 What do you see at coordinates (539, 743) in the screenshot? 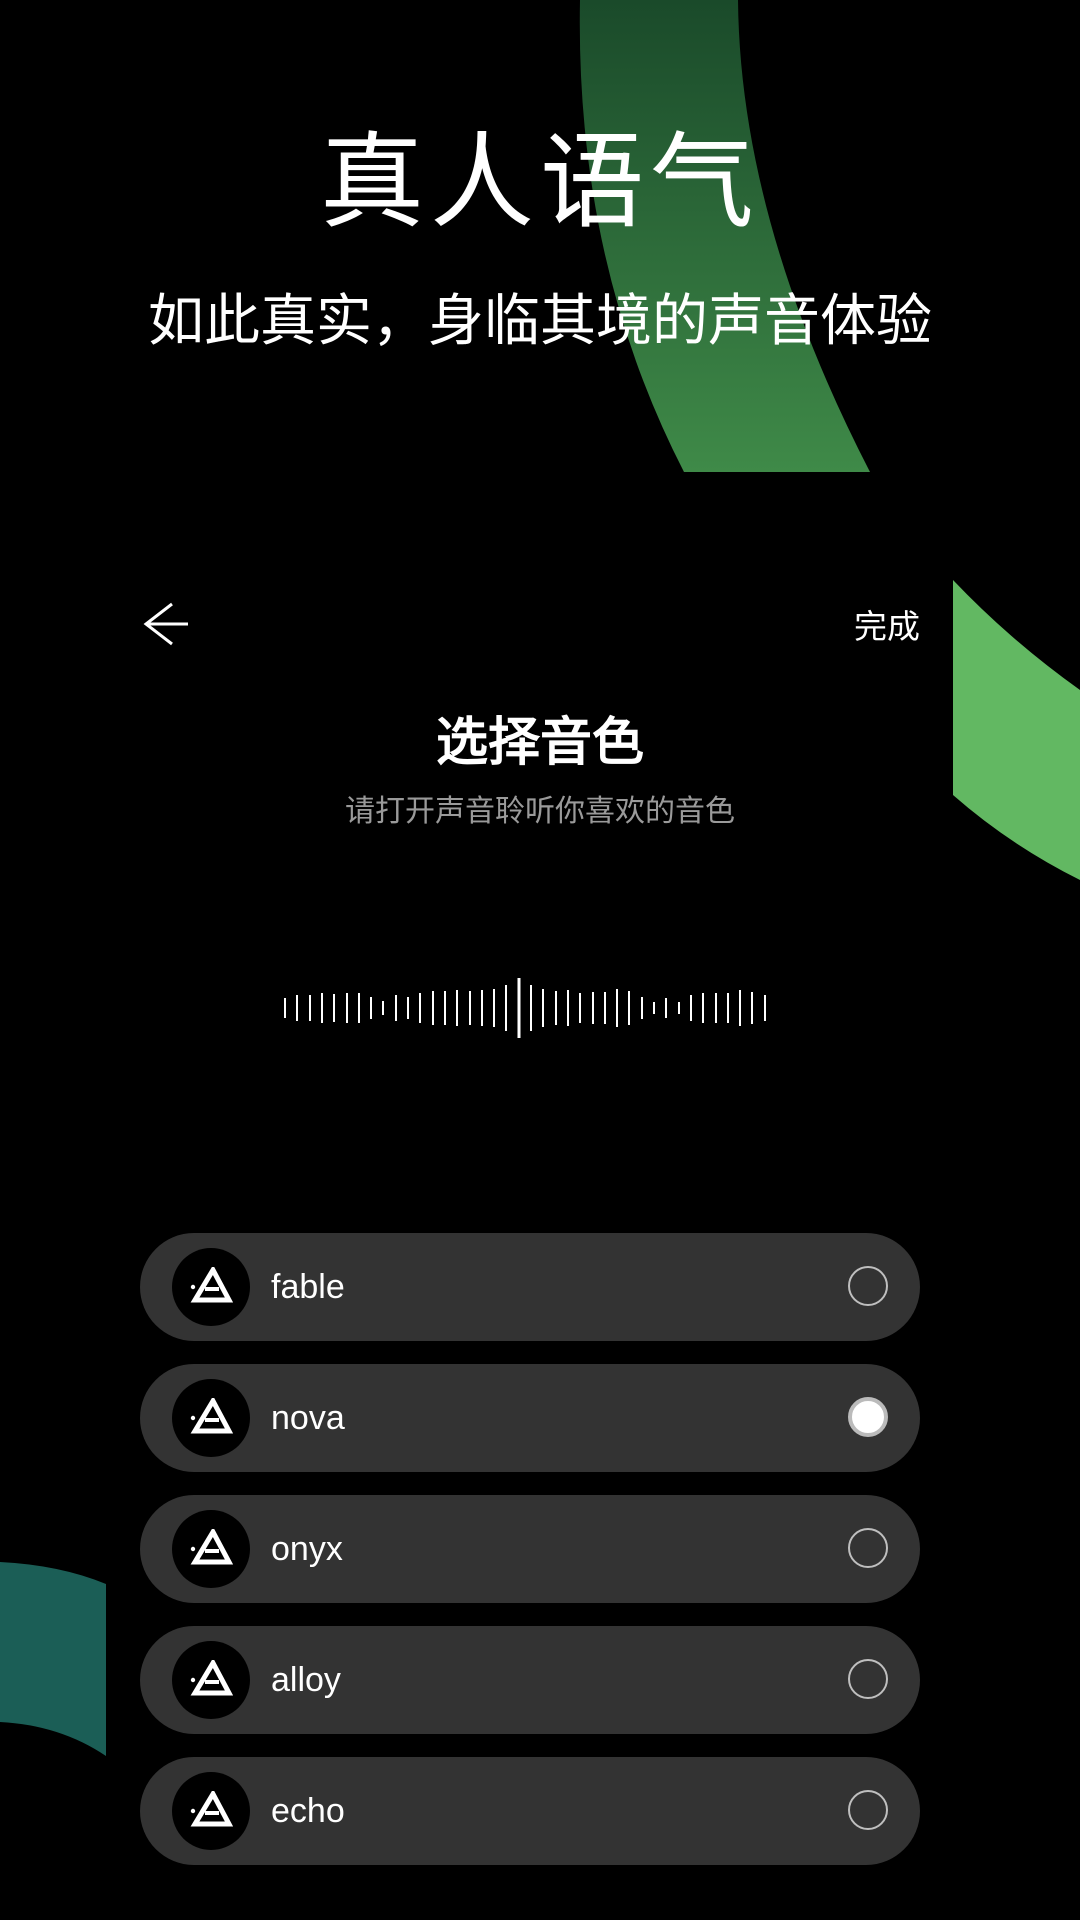
I see `sheet-title: 选择音色` at bounding box center [539, 743].